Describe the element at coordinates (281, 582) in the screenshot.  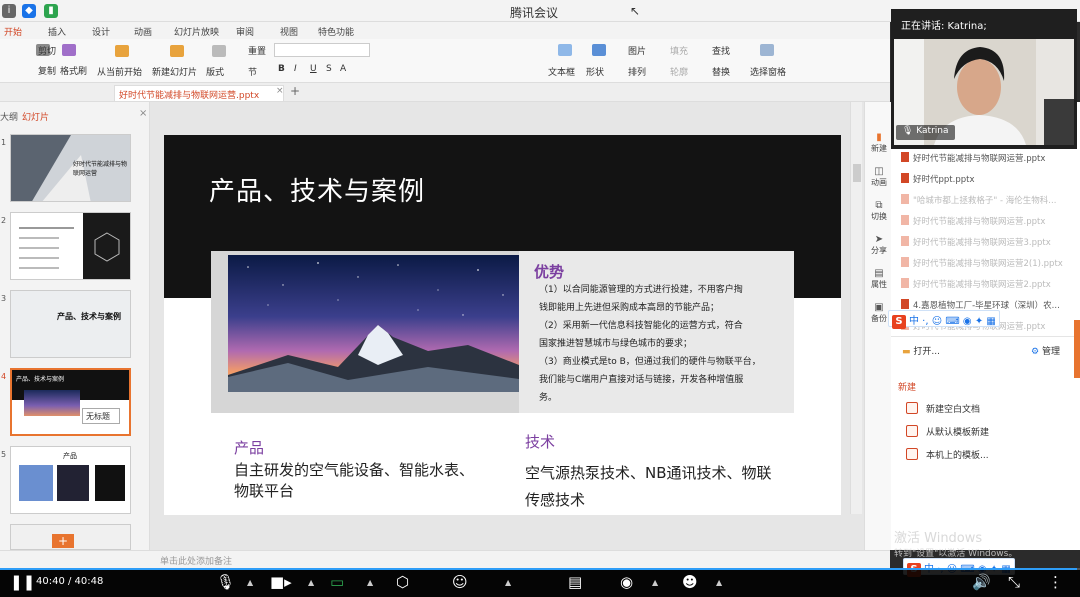
I see `camera-icon: ■▸` at that location.